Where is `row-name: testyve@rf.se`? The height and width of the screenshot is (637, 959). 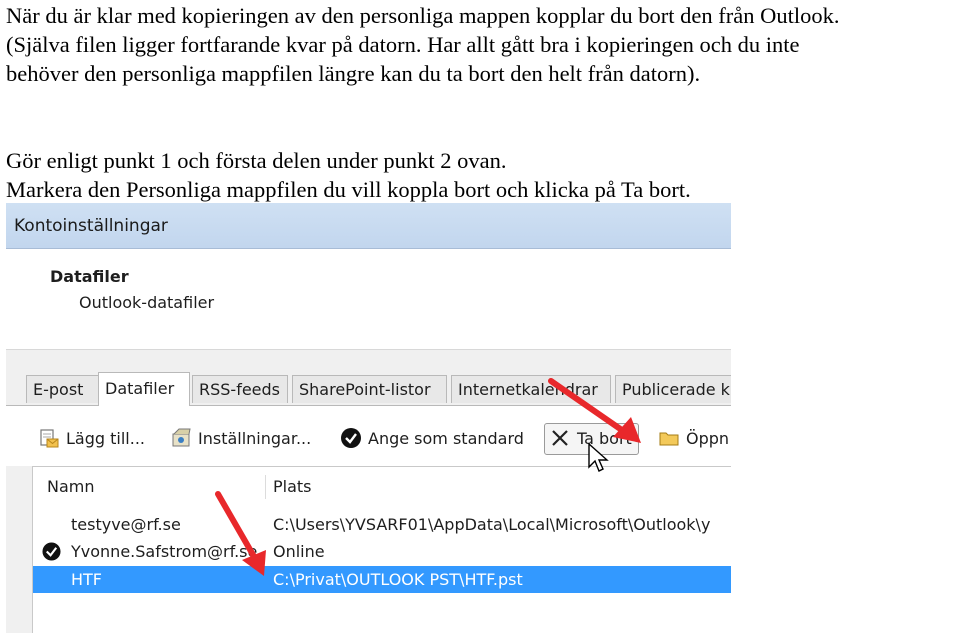
row-name: testyve@rf.se is located at coordinates (126, 524).